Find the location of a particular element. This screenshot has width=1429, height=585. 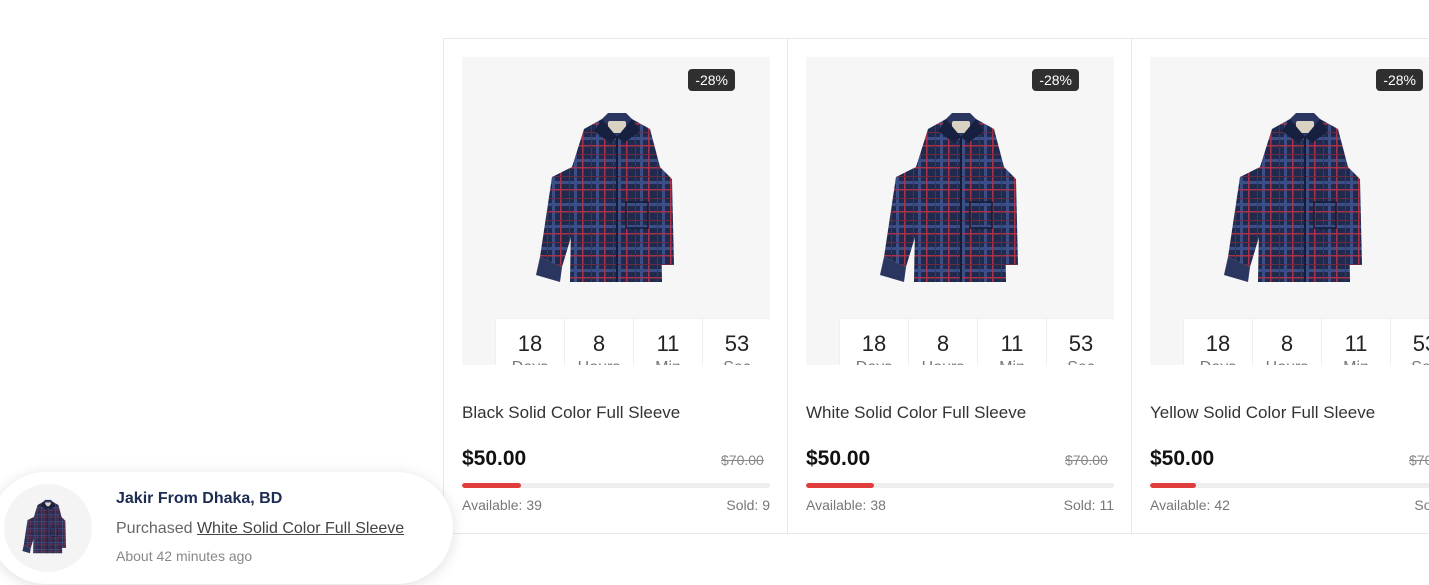

available-count: Available: 42 is located at coordinates (1190, 505).